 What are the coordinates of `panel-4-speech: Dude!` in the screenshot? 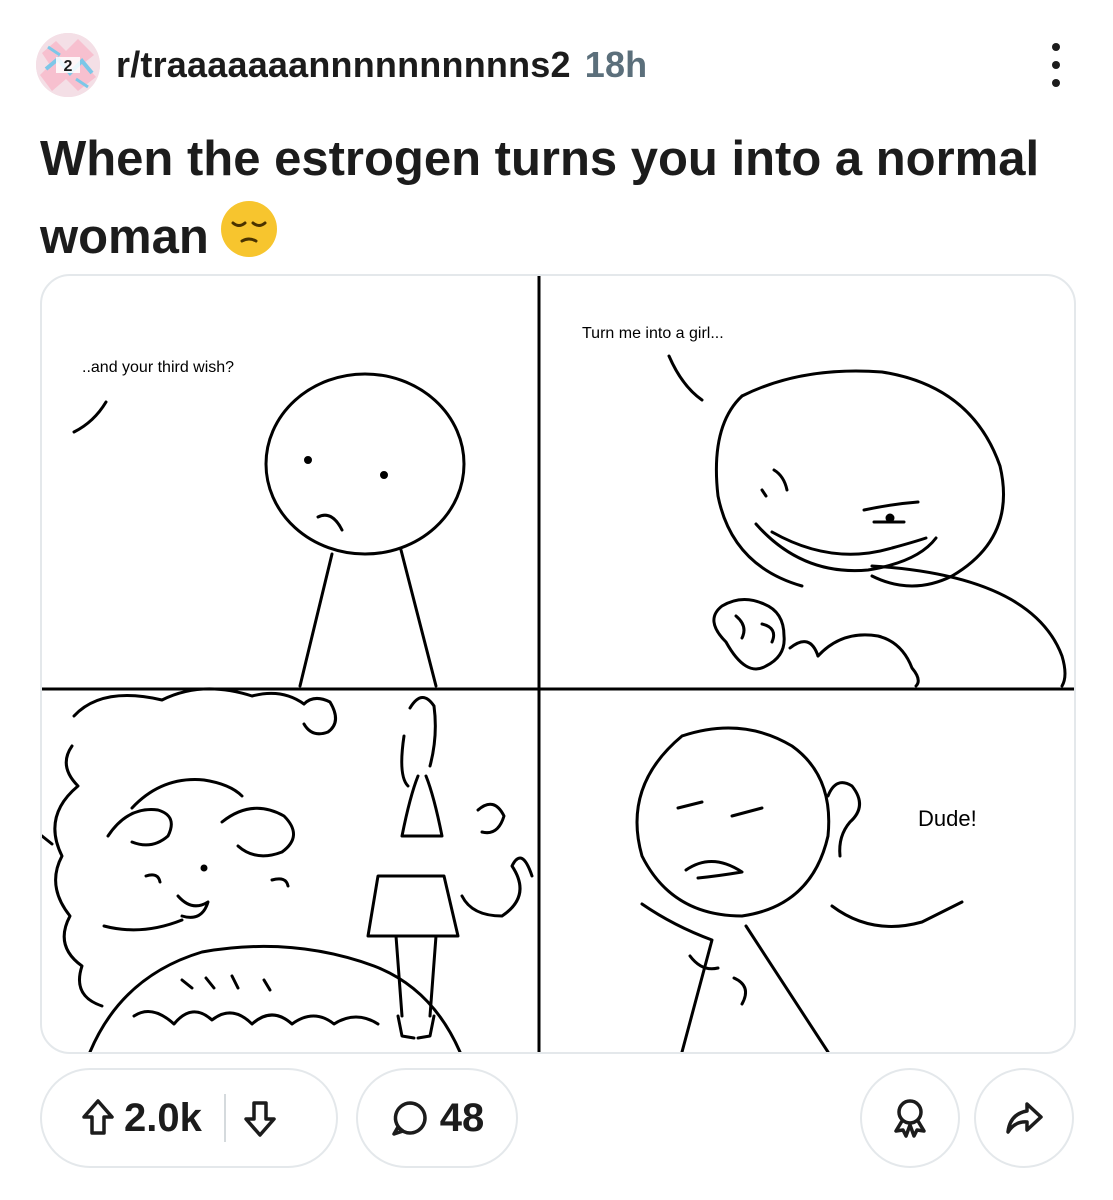 It's located at (947, 818).